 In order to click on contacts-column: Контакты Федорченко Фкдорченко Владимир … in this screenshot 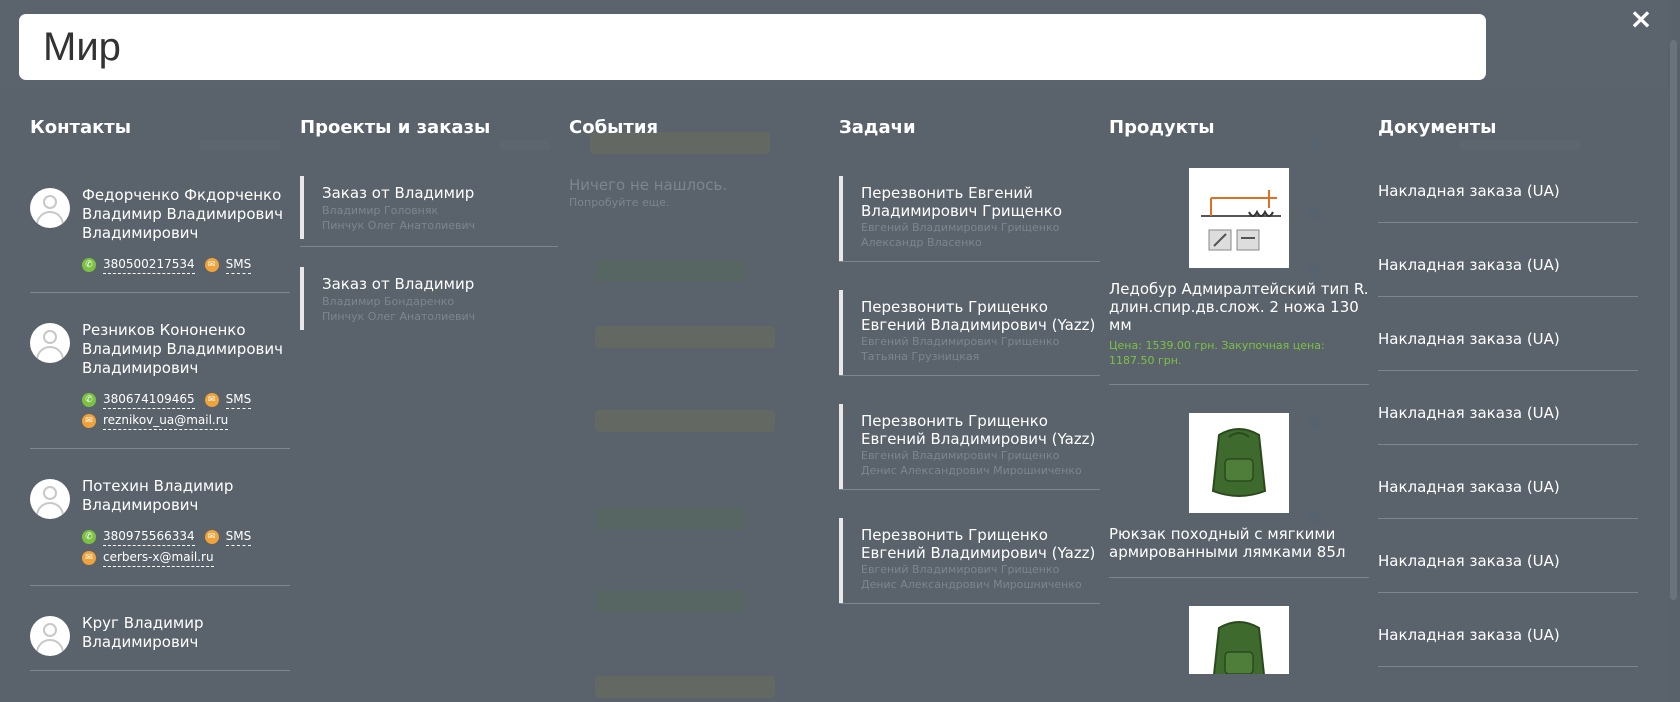, I will do `click(160, 393)`.